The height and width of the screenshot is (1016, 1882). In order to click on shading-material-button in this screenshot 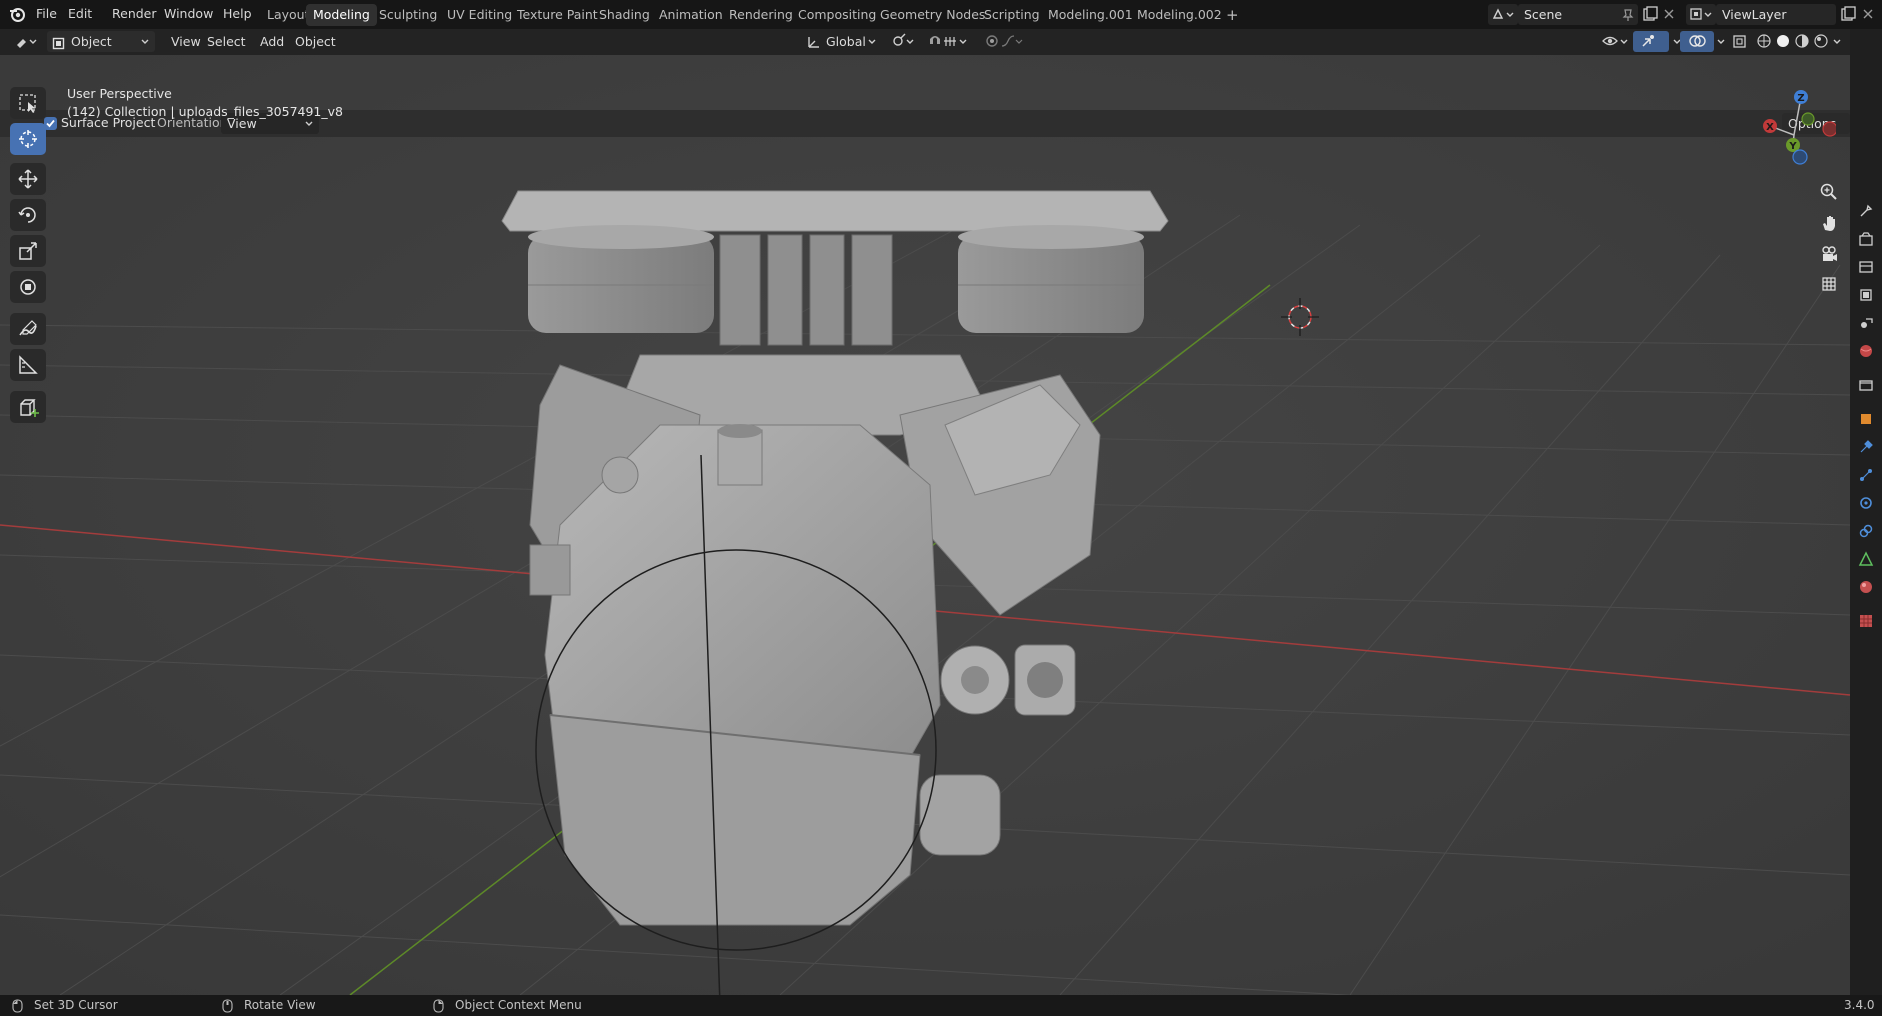, I will do `click(1798, 41)`.